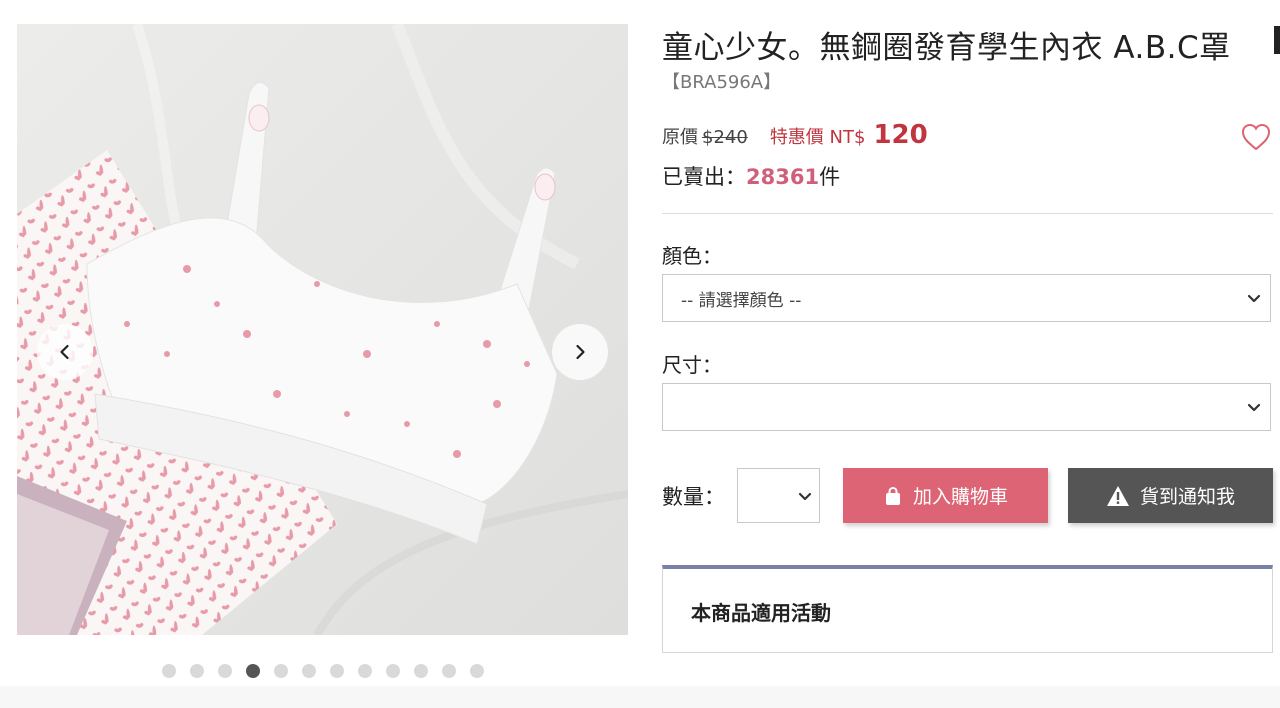 Image resolution: width=1280 pixels, height=708 pixels. I want to click on size-select, so click(966, 407).